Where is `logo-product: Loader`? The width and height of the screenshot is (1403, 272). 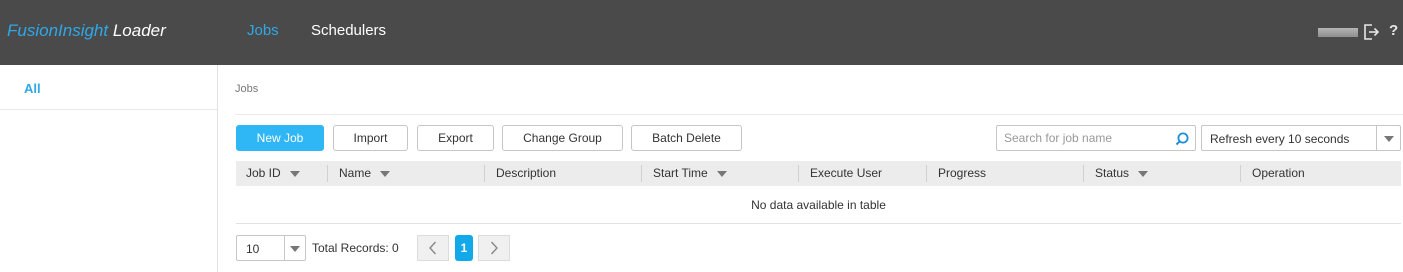
logo-product: Loader is located at coordinates (137, 30).